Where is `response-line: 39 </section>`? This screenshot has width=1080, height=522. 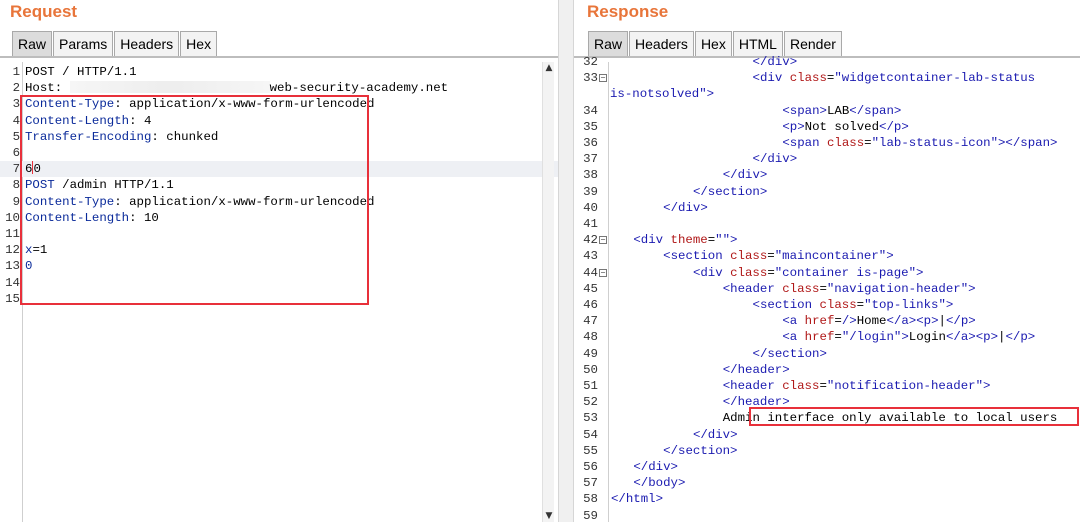 response-line: 39 </section> is located at coordinates (827, 192).